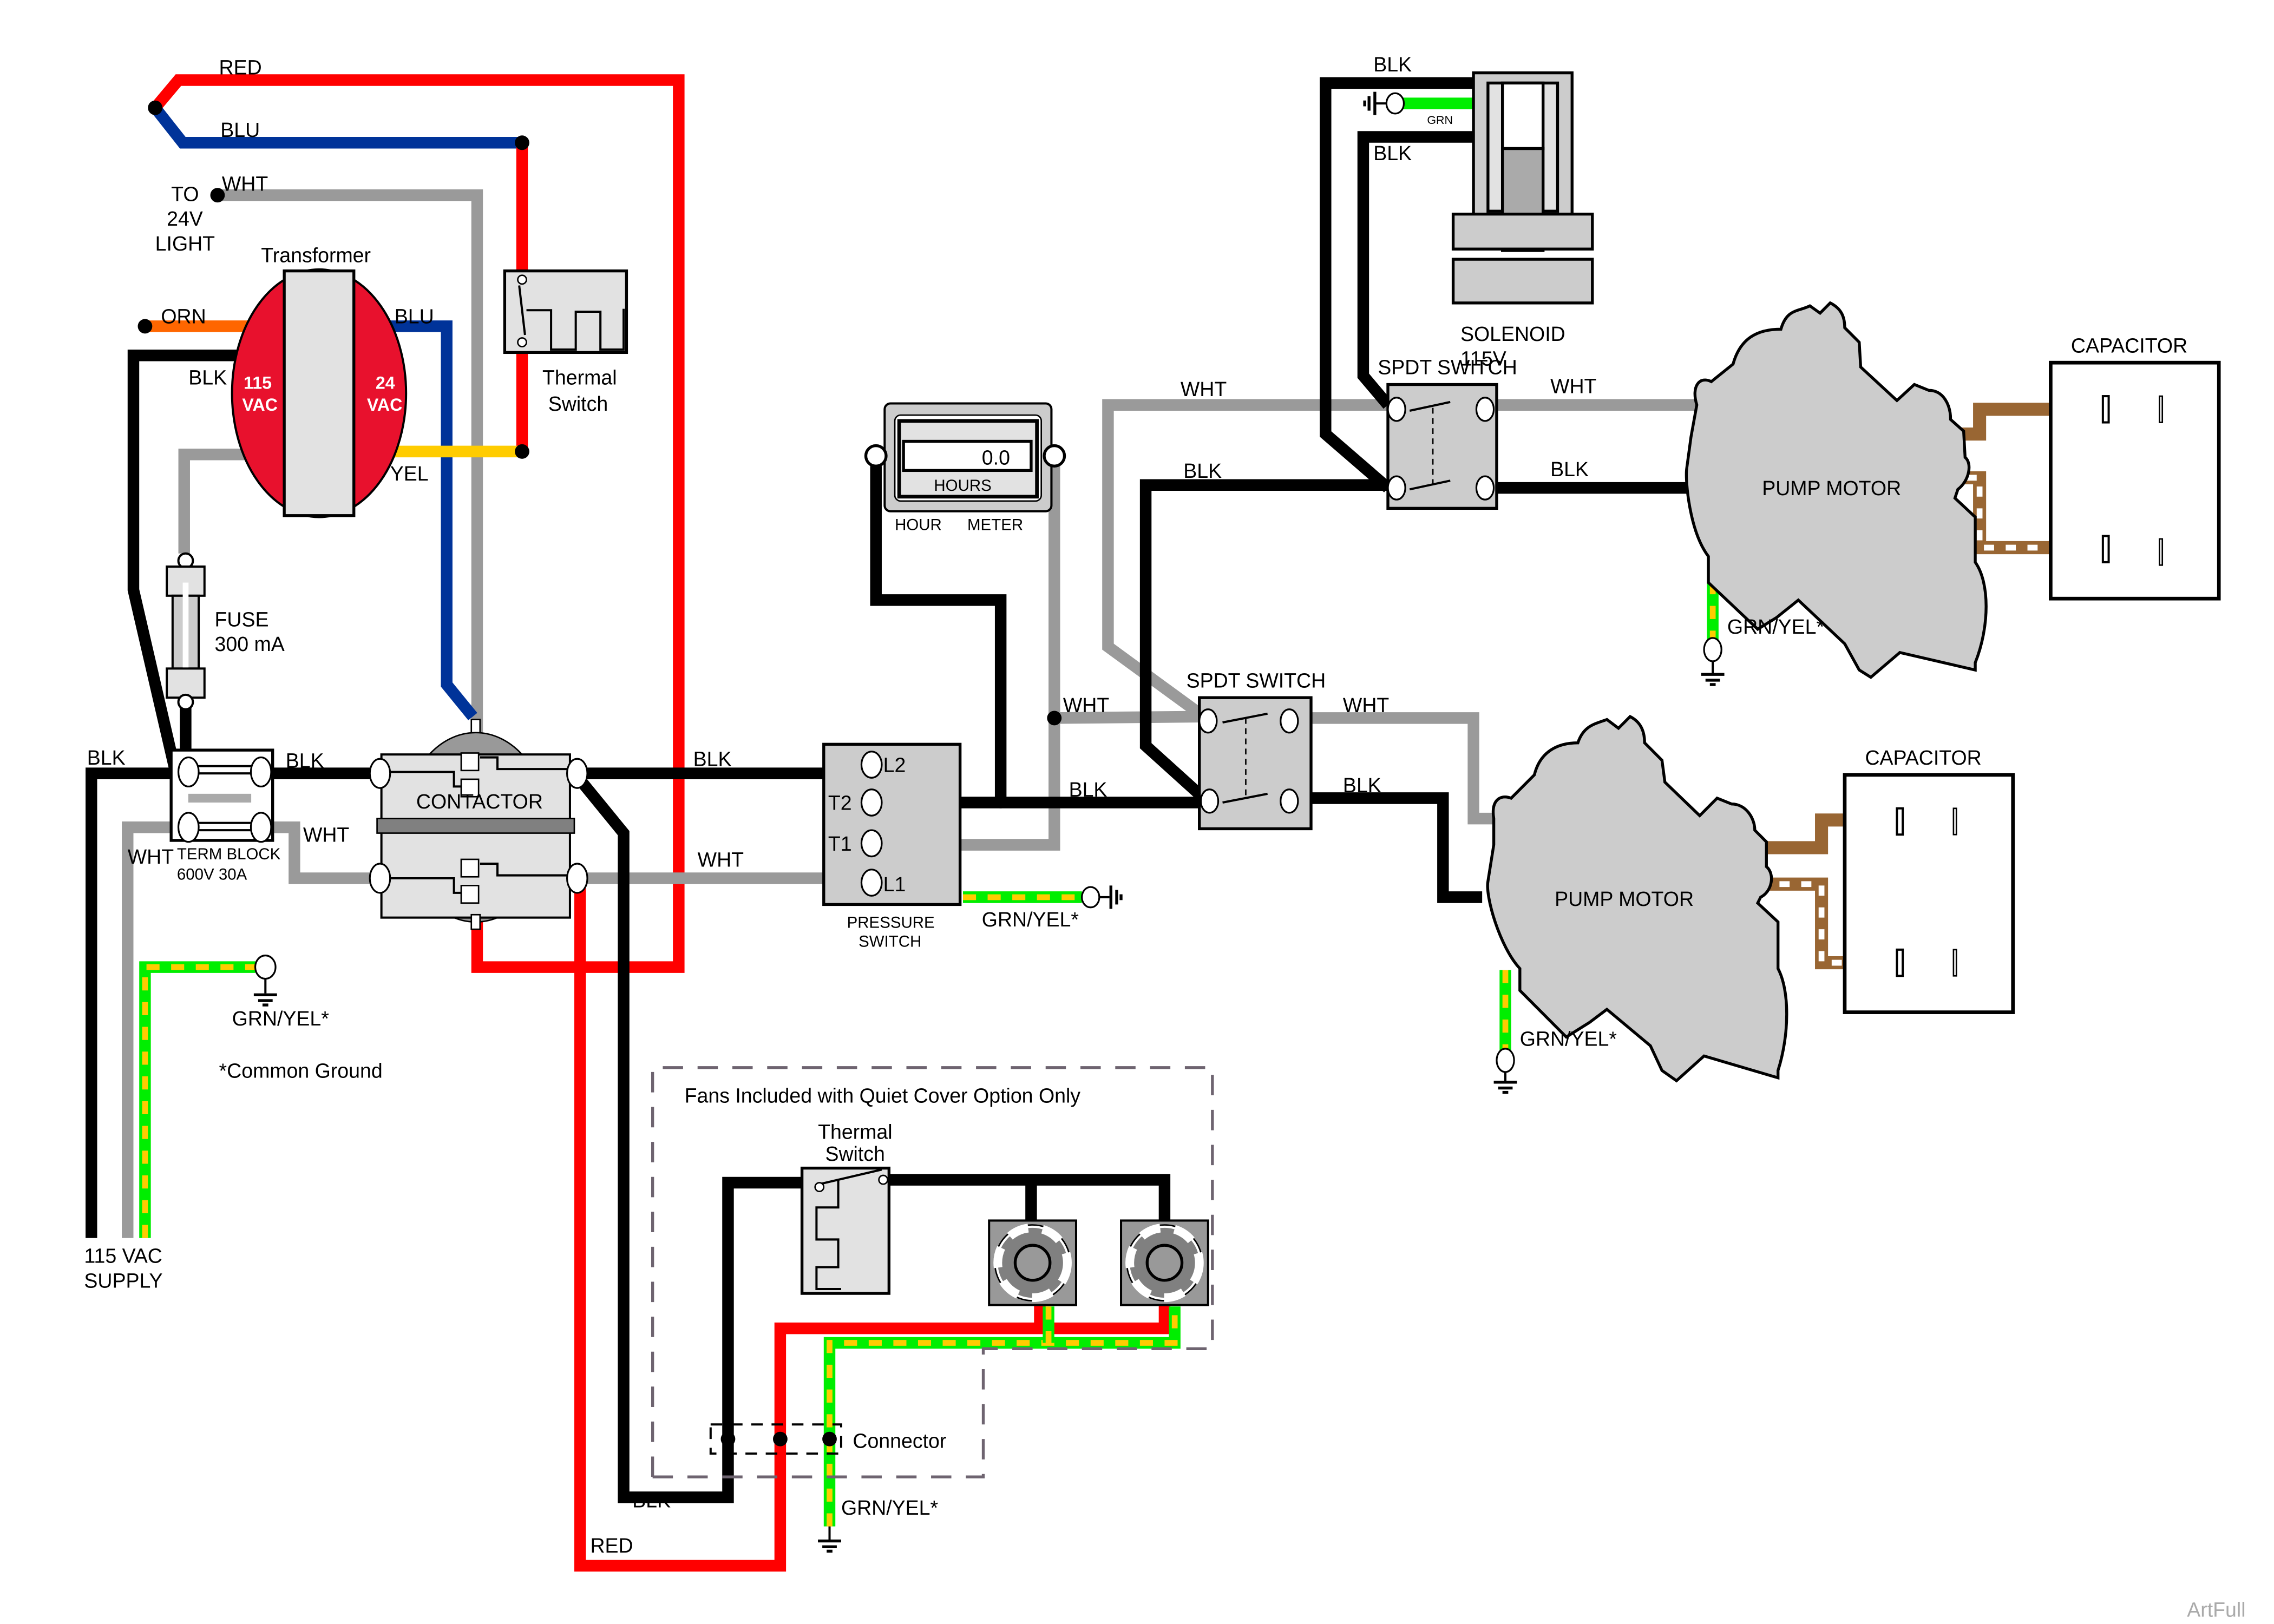 Image resolution: width=2274 pixels, height=1624 pixels. What do you see at coordinates (479, 801) in the screenshot?
I see `contactor-label: CONTACTOR` at bounding box center [479, 801].